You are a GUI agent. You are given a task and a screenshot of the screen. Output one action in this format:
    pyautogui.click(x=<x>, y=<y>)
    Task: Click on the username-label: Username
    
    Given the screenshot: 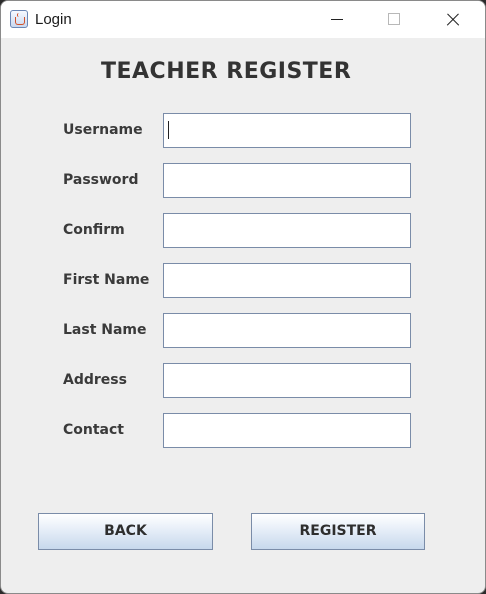 What is the action you would take?
    pyautogui.click(x=103, y=130)
    